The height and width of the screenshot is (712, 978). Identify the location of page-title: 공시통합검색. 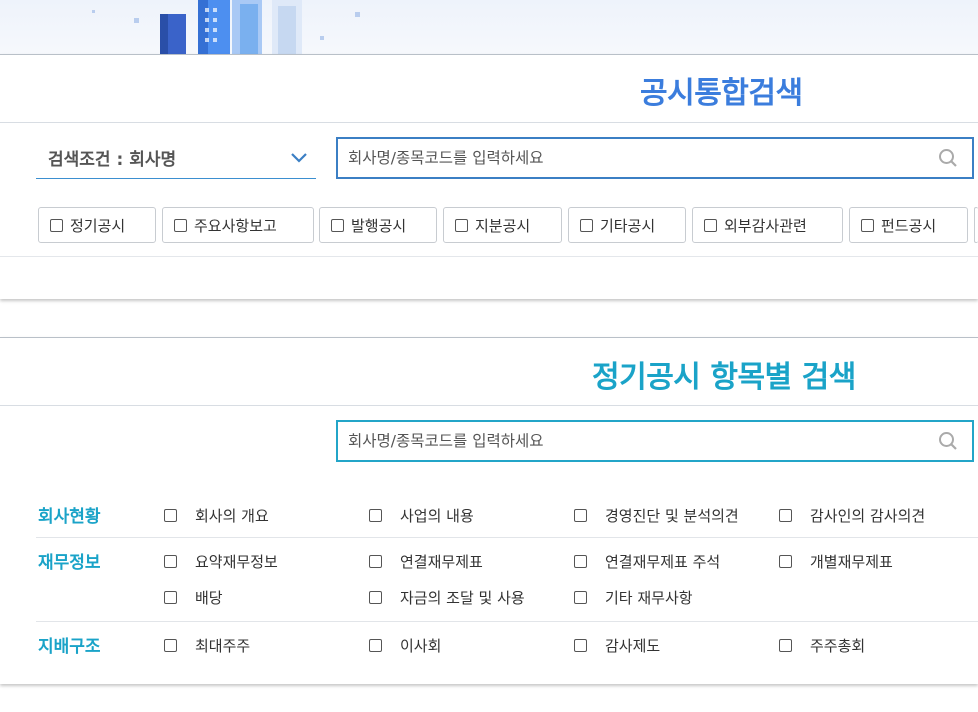
(721, 93).